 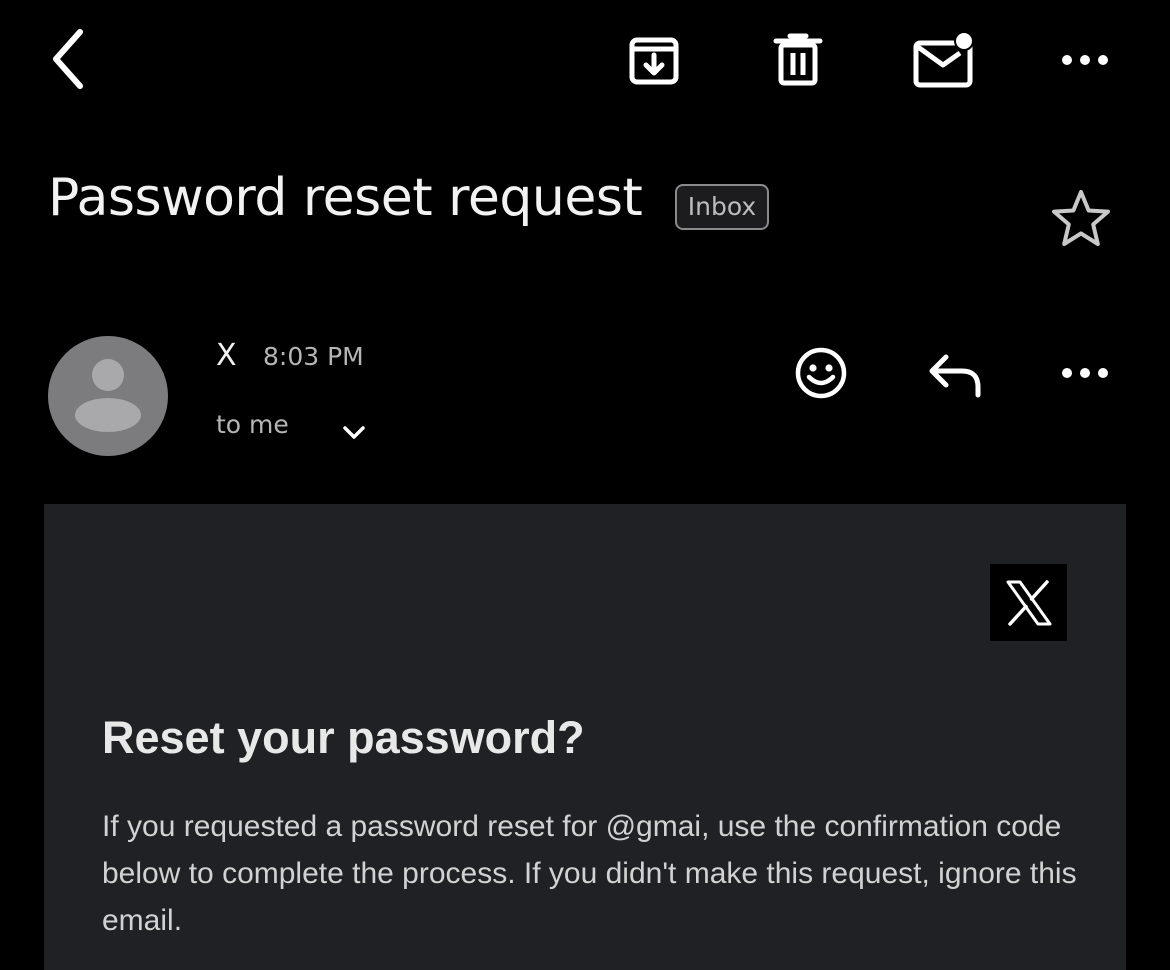 I want to click on back-button, so click(x=69, y=59).